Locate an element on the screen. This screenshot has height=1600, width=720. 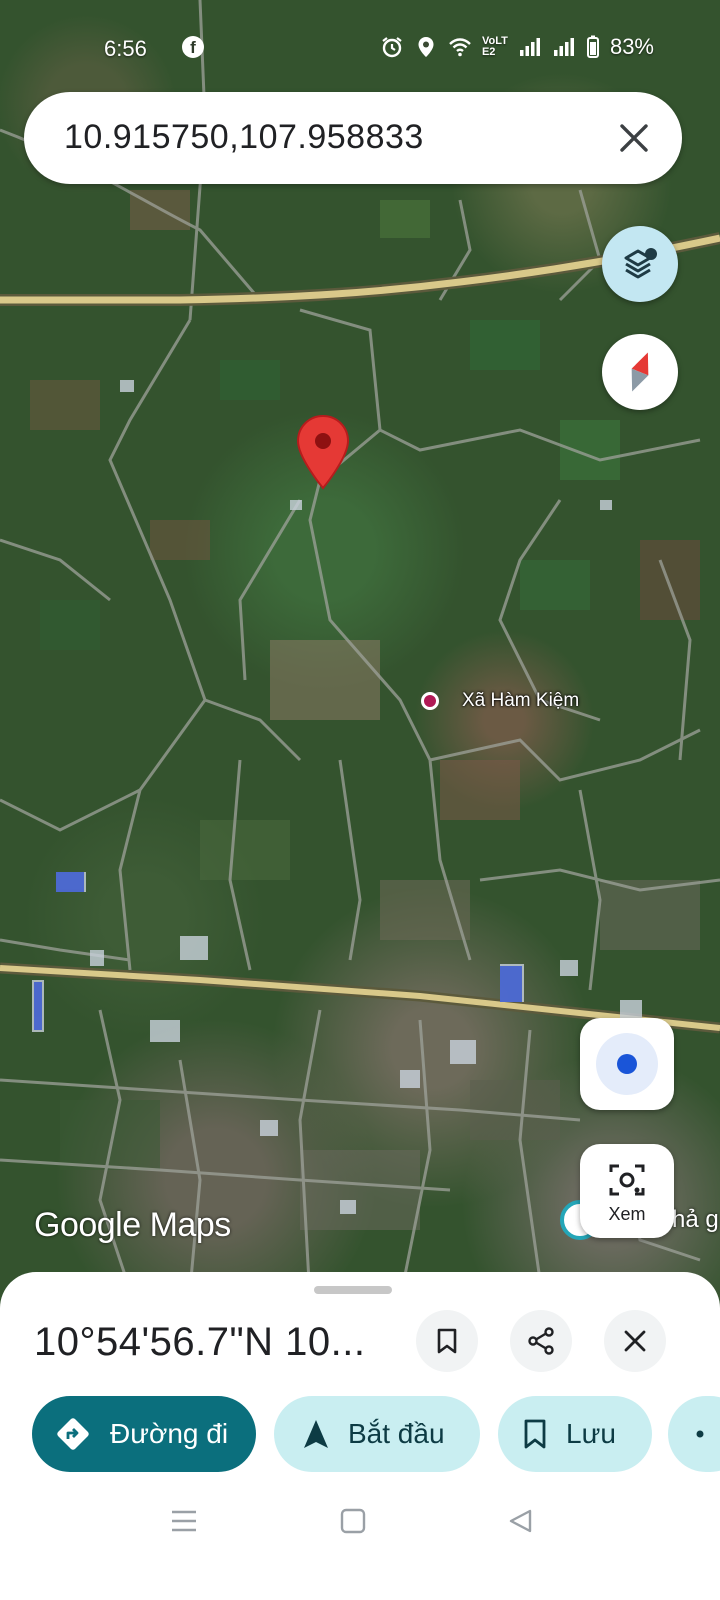
navigation-arrow-icon is located at coordinates (316, 1434).